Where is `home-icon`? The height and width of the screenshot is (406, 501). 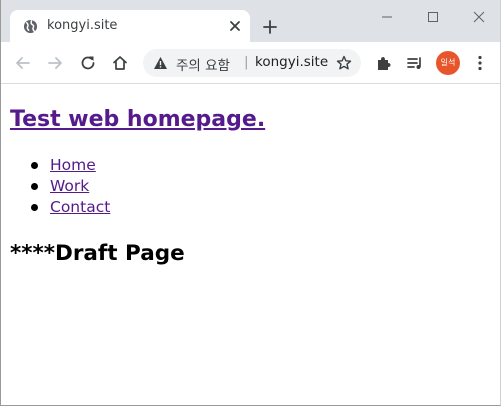
home-icon is located at coordinates (120, 63).